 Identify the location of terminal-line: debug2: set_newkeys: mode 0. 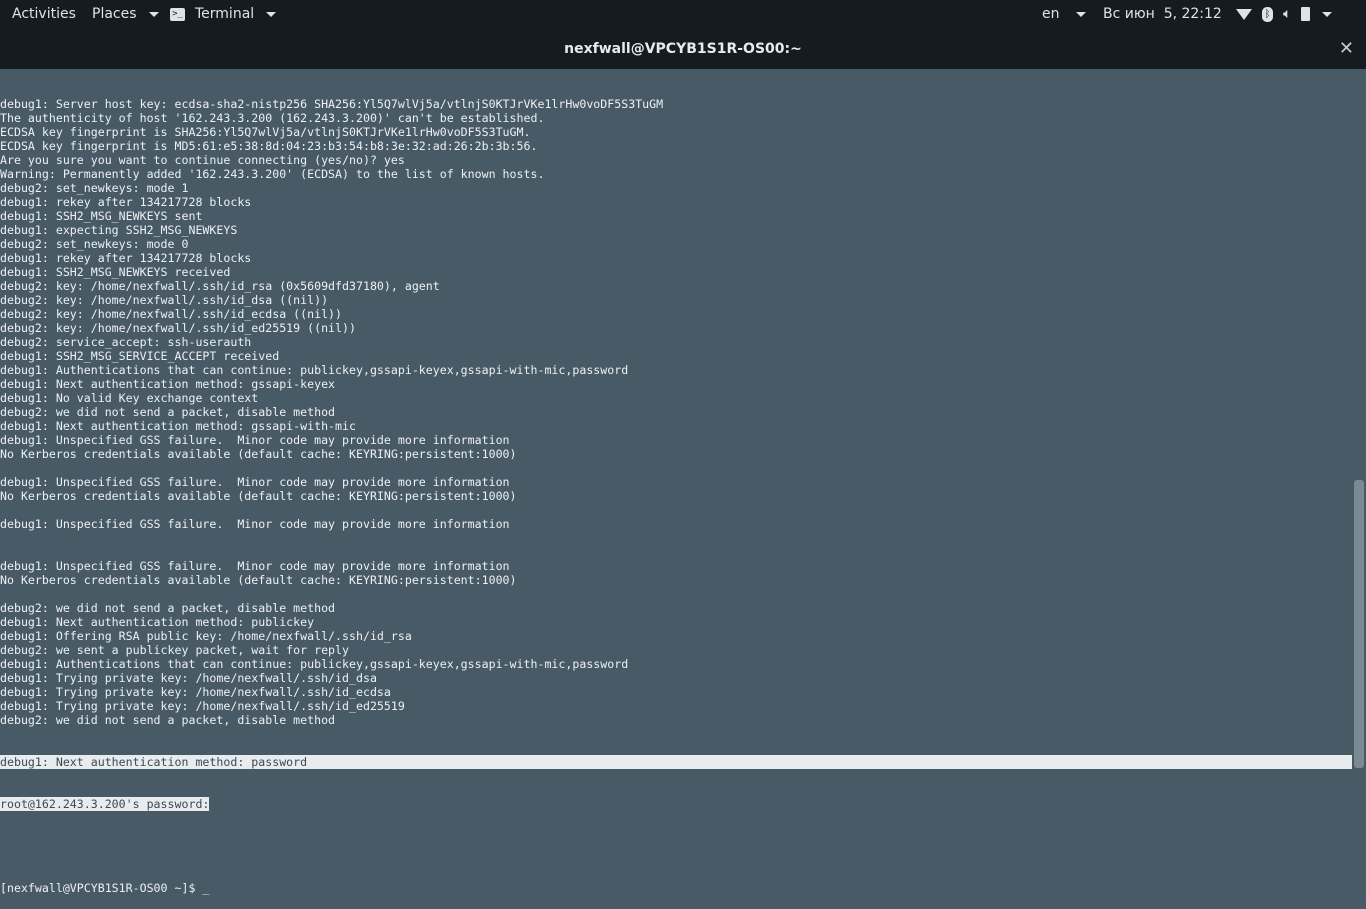
(94, 244).